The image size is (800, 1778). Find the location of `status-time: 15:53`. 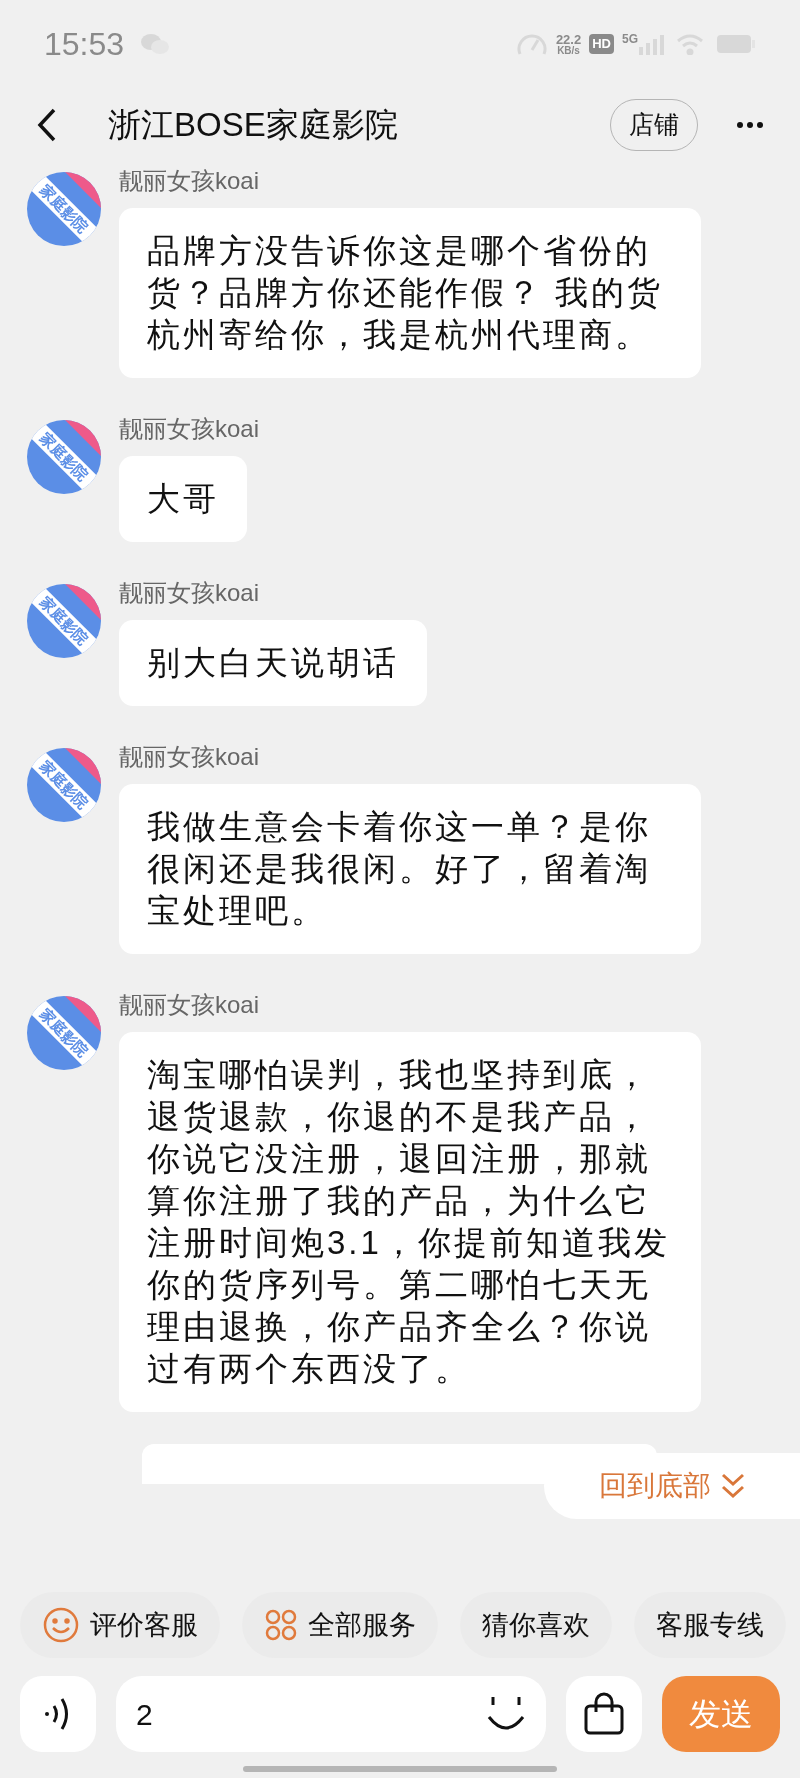

status-time: 15:53 is located at coordinates (84, 44).